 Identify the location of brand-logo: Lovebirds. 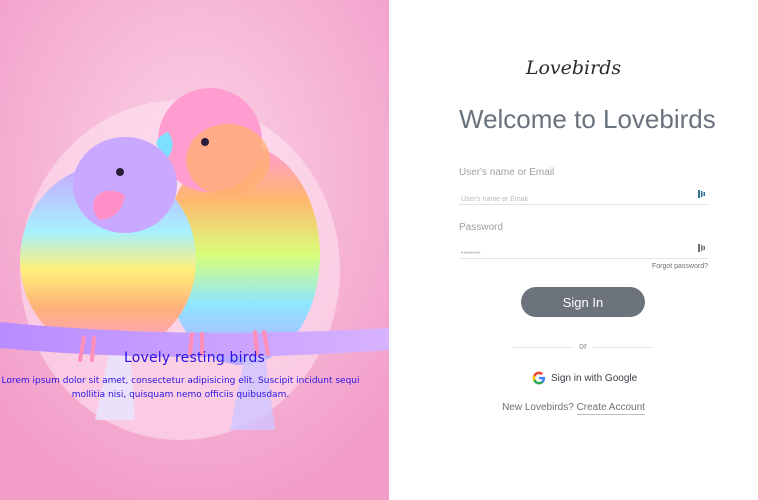
(573, 68).